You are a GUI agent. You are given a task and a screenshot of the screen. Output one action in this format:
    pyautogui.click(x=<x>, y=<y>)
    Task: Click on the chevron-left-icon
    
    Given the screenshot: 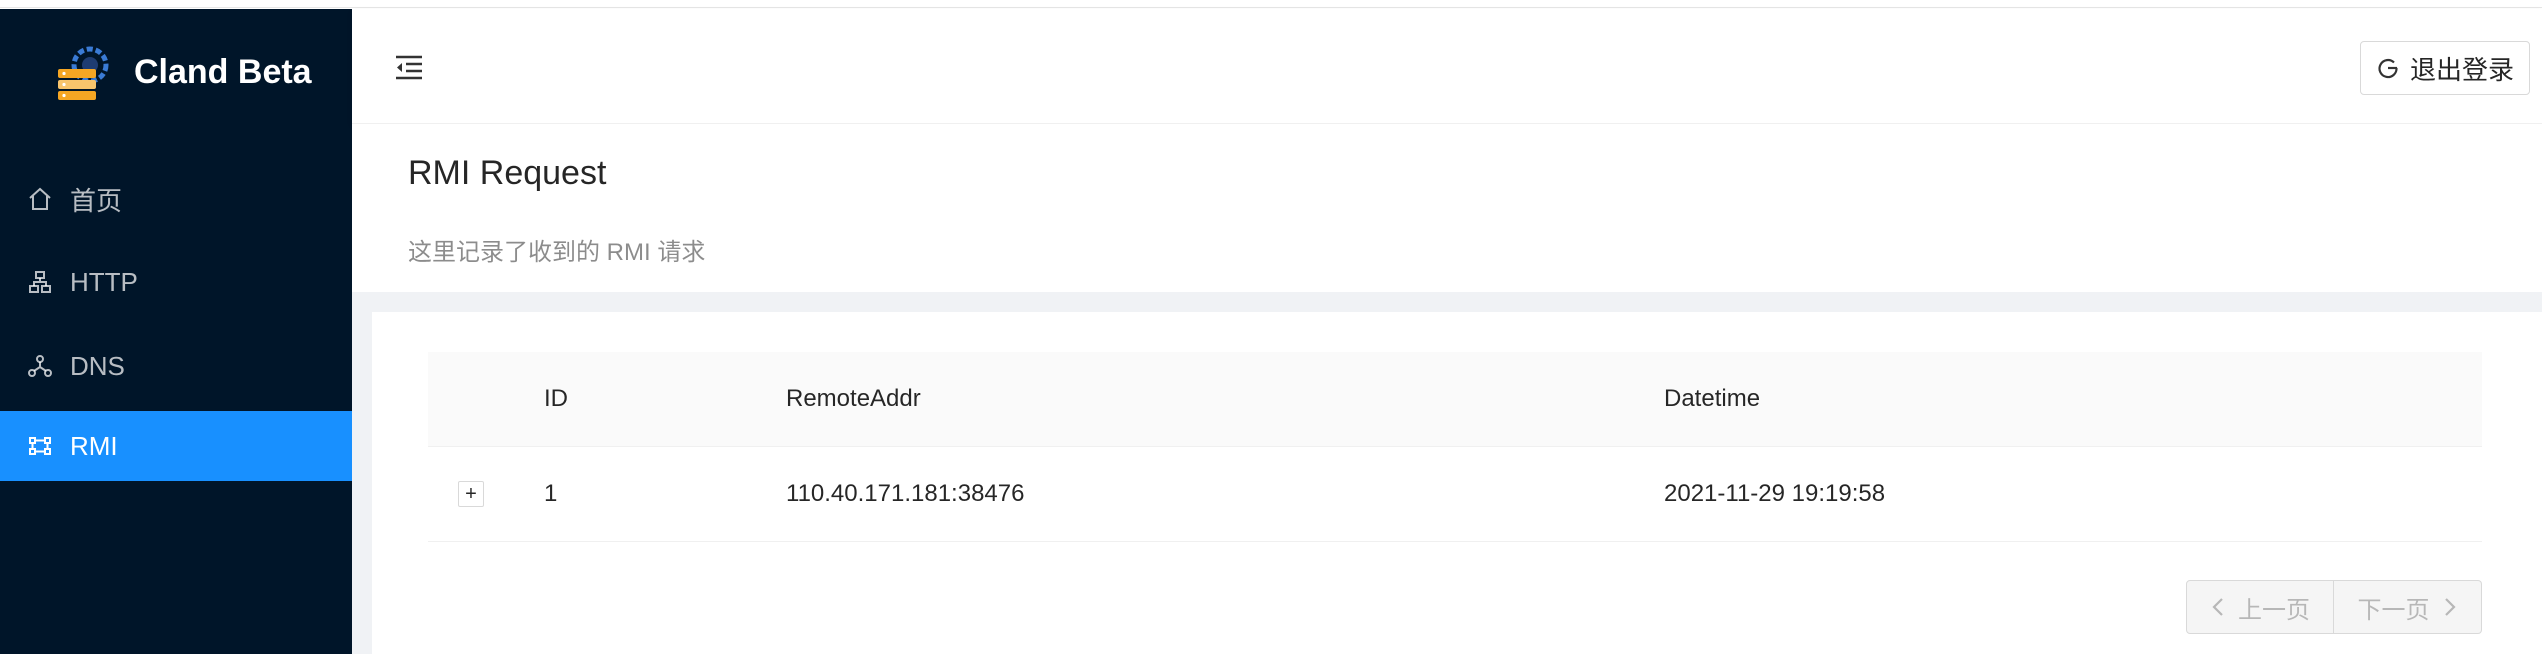 What is the action you would take?
    pyautogui.click(x=2217, y=607)
    